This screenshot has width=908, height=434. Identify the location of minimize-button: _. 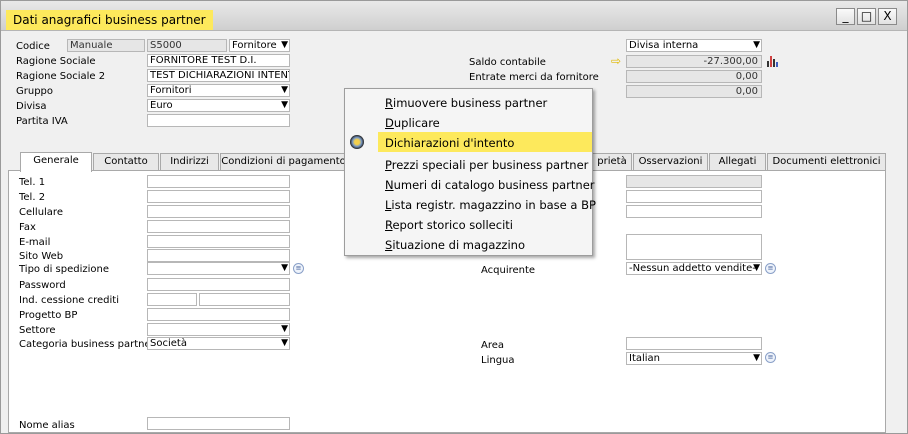
(845, 16).